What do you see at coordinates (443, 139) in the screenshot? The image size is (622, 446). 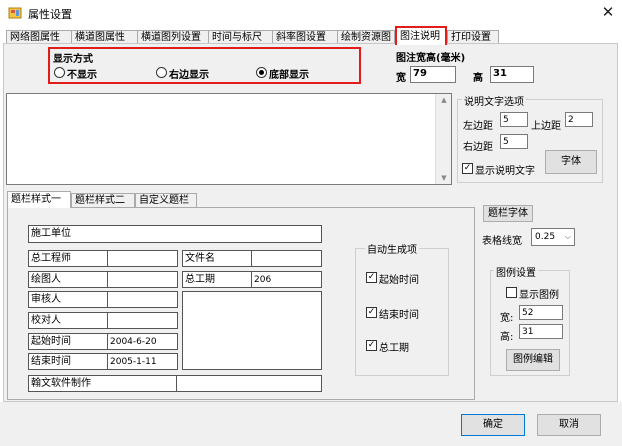 I see `memo-scrollbar: ▲ ▼` at bounding box center [443, 139].